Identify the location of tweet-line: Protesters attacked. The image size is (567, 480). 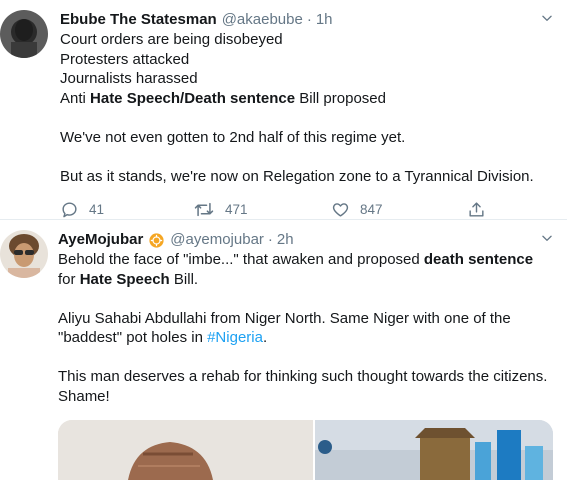
(125, 59).